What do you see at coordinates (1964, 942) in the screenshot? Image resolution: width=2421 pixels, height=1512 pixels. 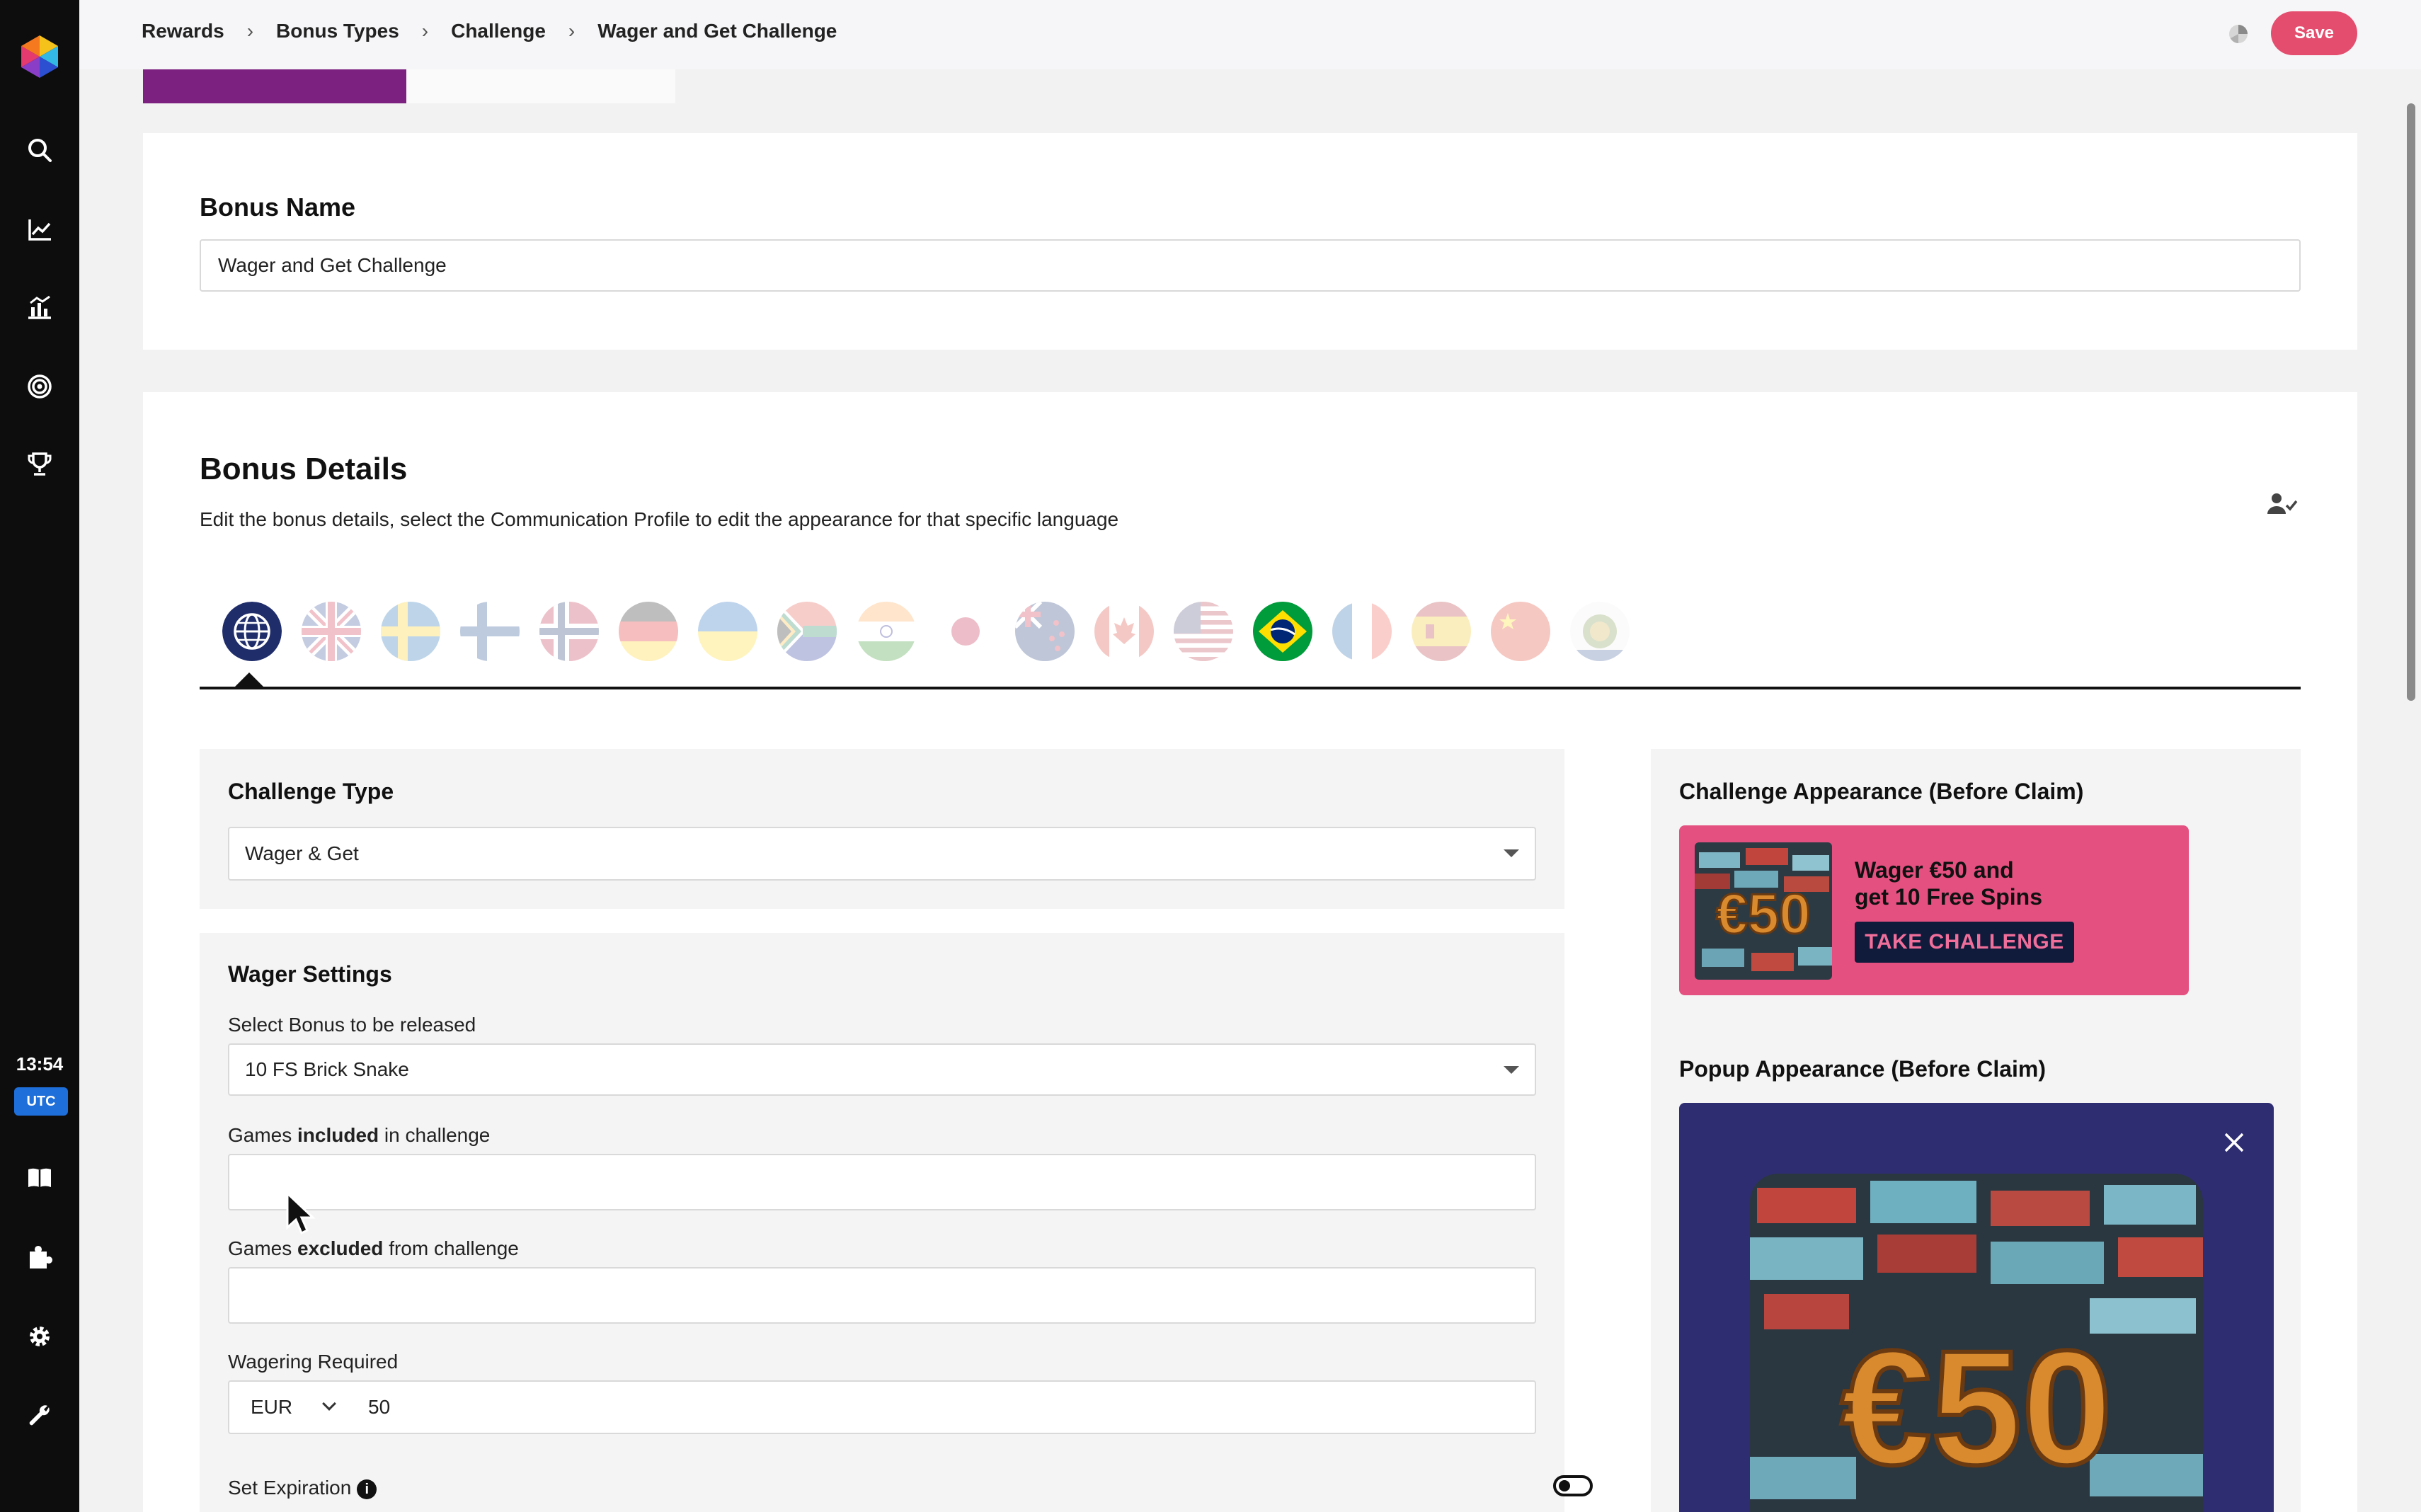 I see `take-challenge-button: TAKE CHALLENGE` at bounding box center [1964, 942].